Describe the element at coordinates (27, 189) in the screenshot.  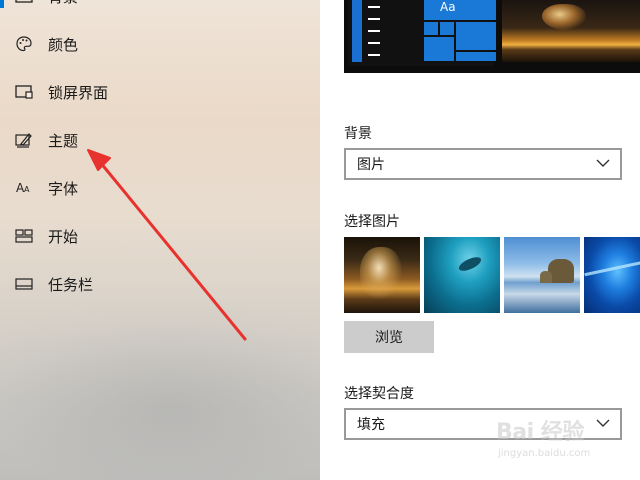
I see `svg-text: A` at that location.